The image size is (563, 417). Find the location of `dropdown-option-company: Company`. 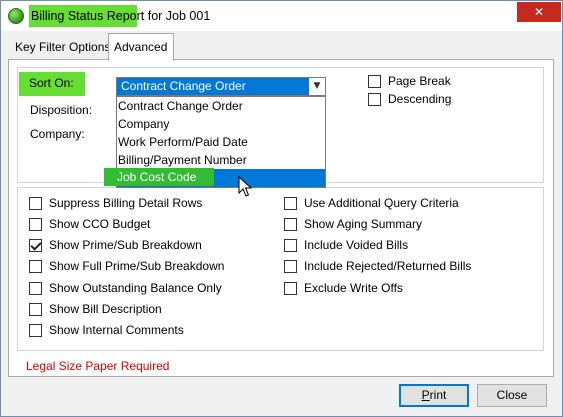

dropdown-option-company: Company is located at coordinates (221, 124).